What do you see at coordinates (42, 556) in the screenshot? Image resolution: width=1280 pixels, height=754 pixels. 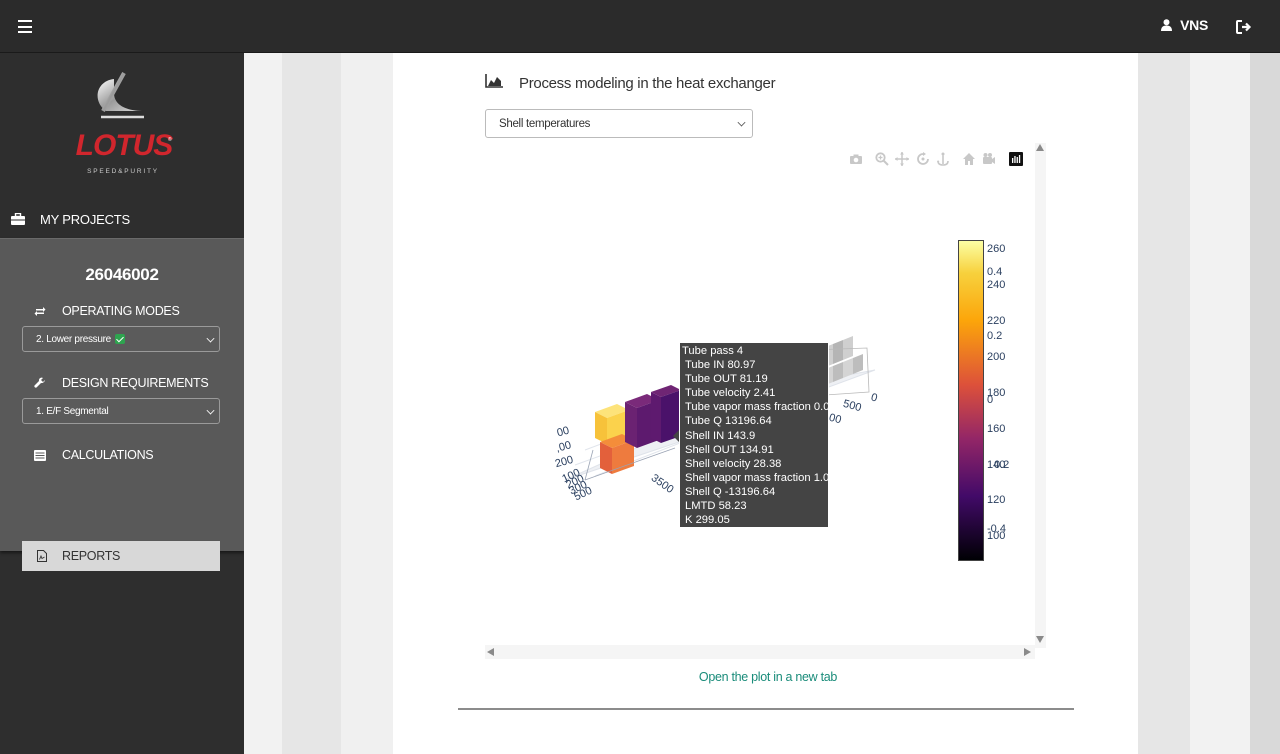 I see `pdf-file-icon` at bounding box center [42, 556].